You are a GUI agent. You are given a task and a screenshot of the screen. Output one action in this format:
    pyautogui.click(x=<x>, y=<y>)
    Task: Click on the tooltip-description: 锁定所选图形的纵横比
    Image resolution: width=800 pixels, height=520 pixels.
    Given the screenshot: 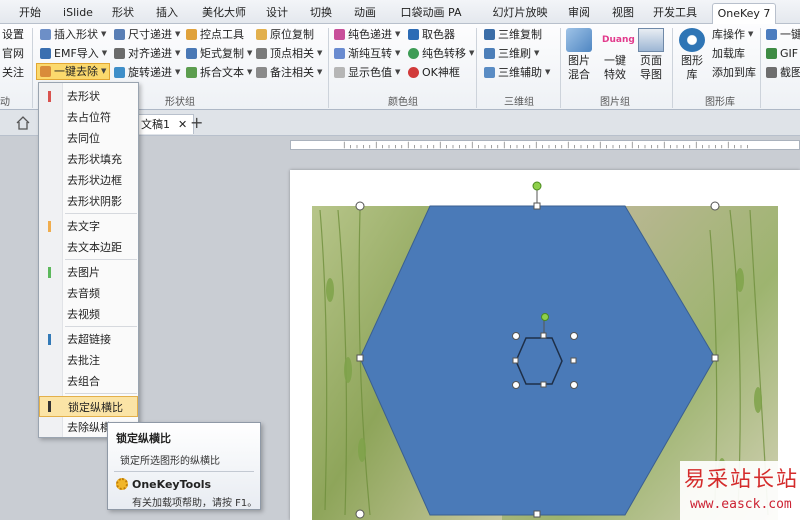 What is the action you would take?
    pyautogui.click(x=170, y=461)
    